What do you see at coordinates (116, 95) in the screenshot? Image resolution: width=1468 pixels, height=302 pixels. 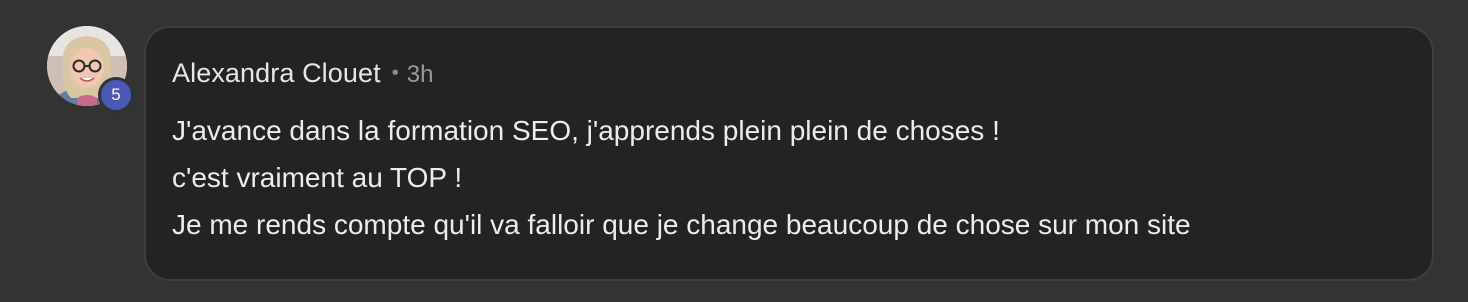 I see `level-badge: 5` at bounding box center [116, 95].